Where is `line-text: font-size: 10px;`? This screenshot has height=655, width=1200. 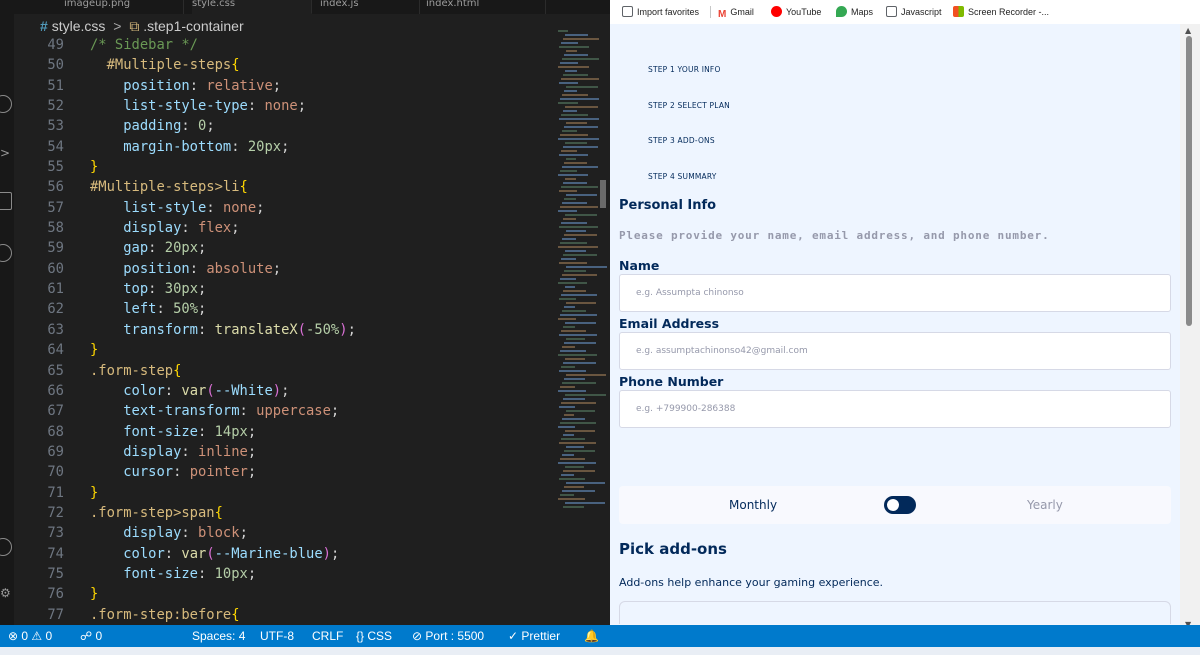
line-text: font-size: 10px; is located at coordinates (173, 574).